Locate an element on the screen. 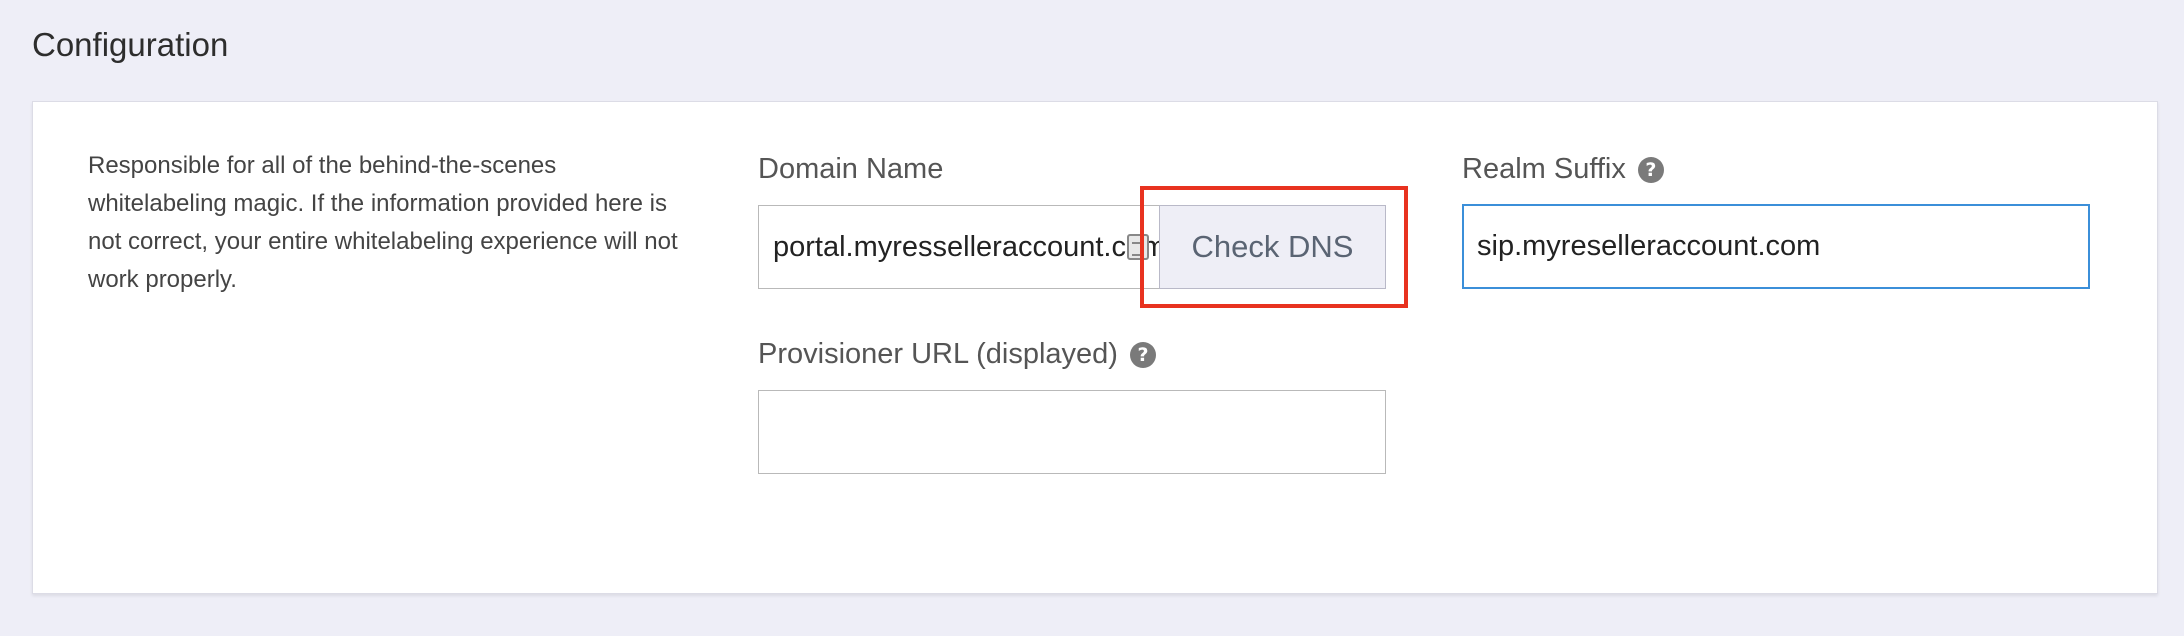  domain-name-label-text: Domain Name is located at coordinates (851, 169).